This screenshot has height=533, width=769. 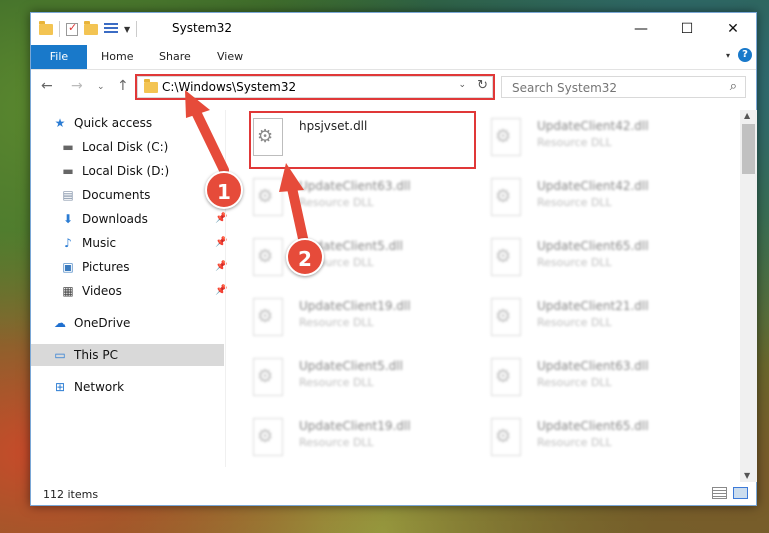 I want to click on sidebar-item-network: ⊞ Network, so click(x=88, y=387).